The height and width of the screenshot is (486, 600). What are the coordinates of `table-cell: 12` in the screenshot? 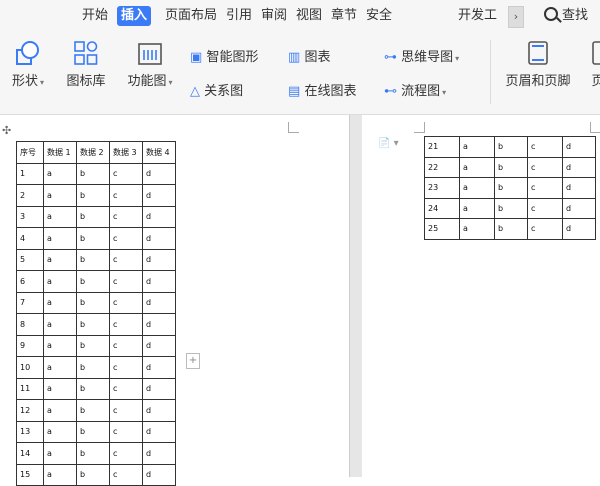 It's located at (30, 410).